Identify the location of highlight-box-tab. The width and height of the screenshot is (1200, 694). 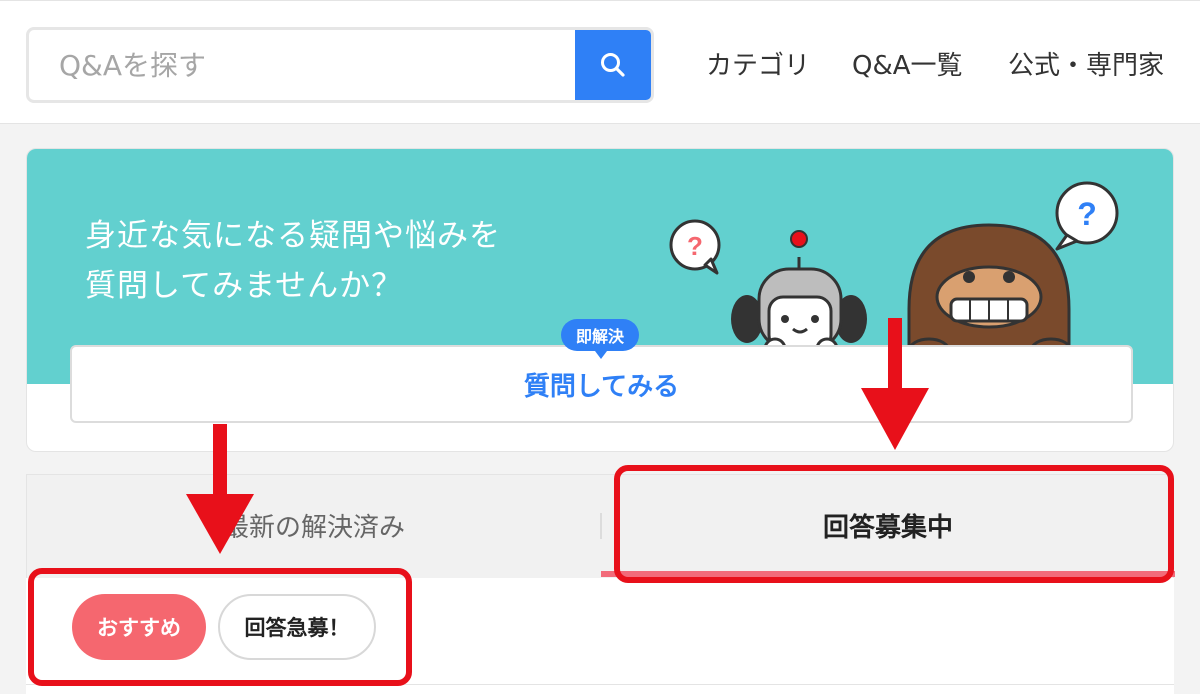
(894, 524).